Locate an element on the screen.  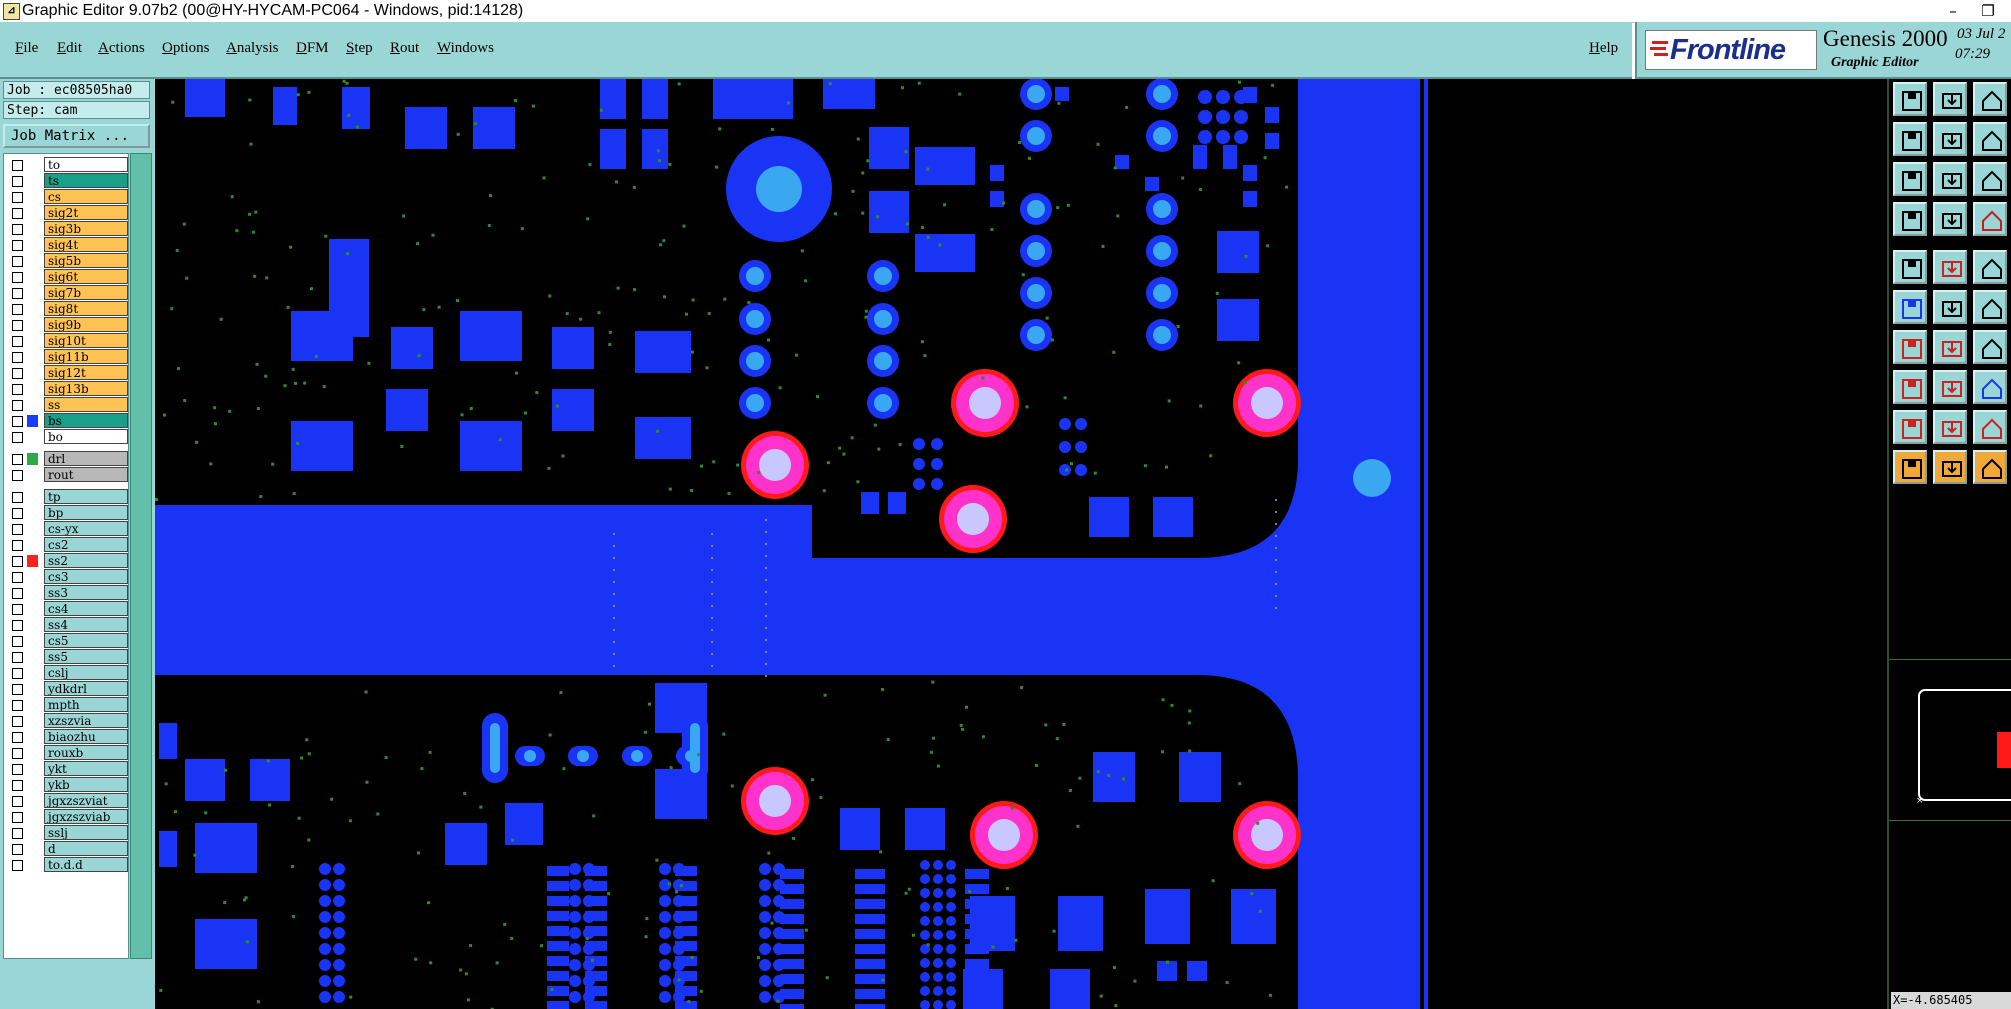
layer-name: sig9b is located at coordinates (86, 324).